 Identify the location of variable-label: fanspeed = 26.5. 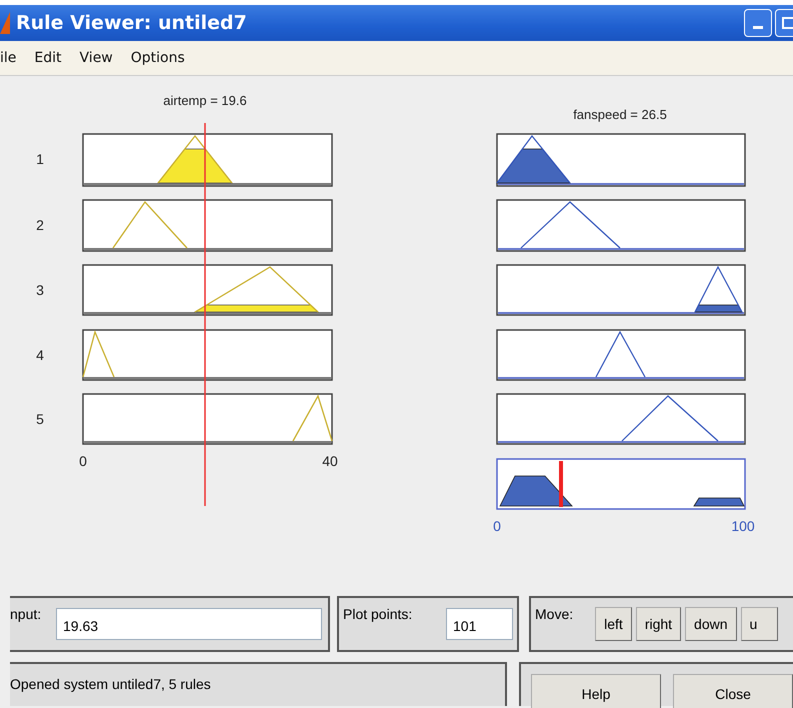
(620, 114).